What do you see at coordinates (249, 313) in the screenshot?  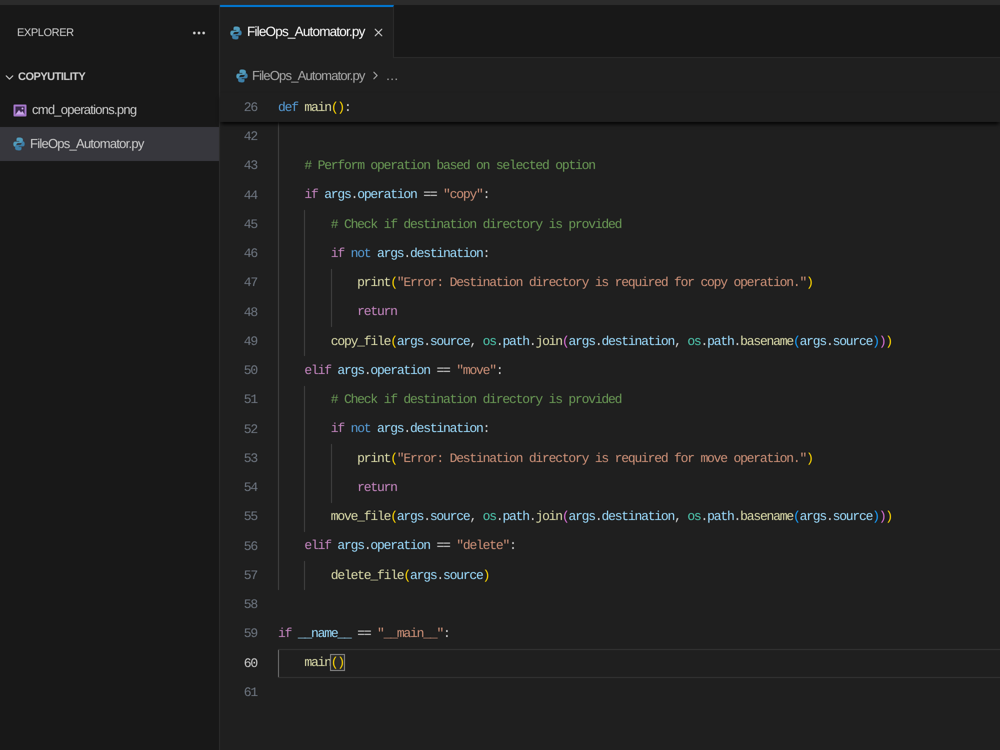 I see `line-number: 48` at bounding box center [249, 313].